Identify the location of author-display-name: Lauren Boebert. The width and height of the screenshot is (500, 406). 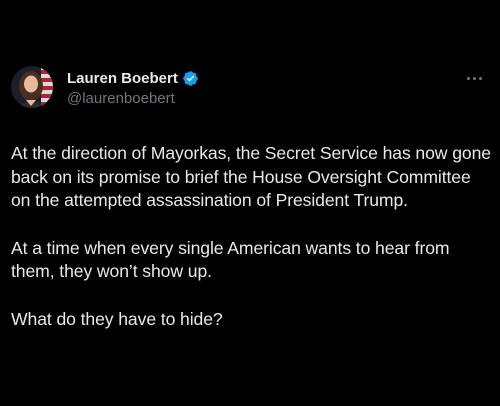
(122, 78).